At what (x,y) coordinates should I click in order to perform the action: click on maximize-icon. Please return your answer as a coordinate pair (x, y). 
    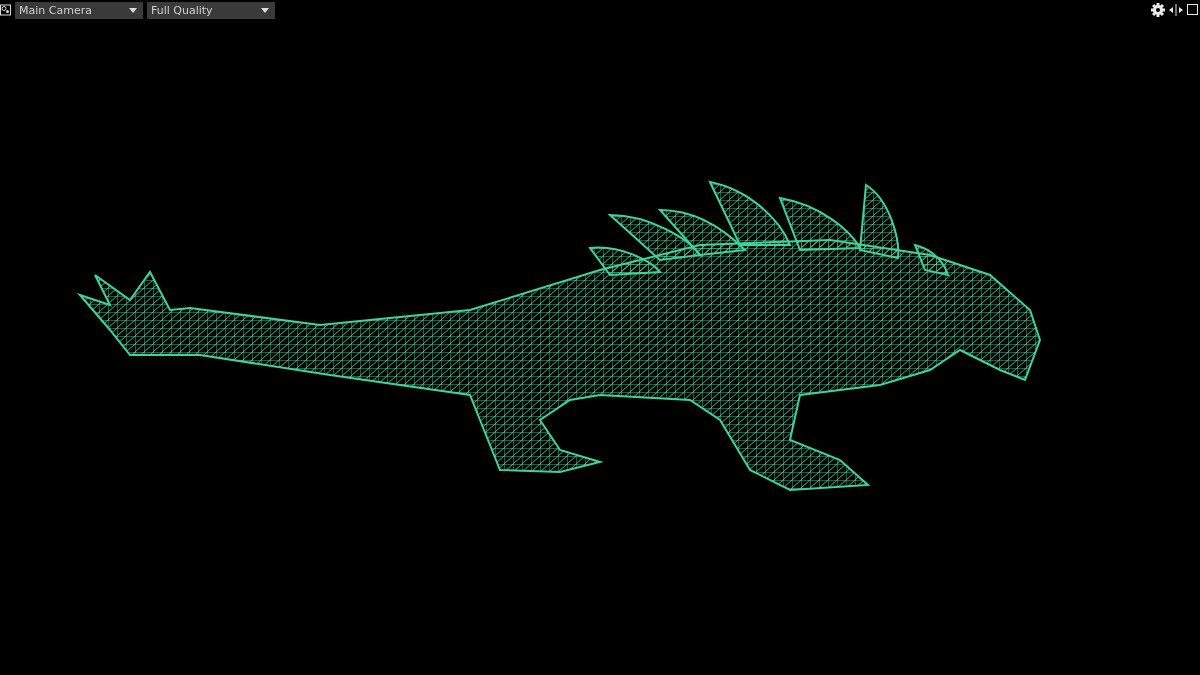
    Looking at the image, I should click on (1192, 9).